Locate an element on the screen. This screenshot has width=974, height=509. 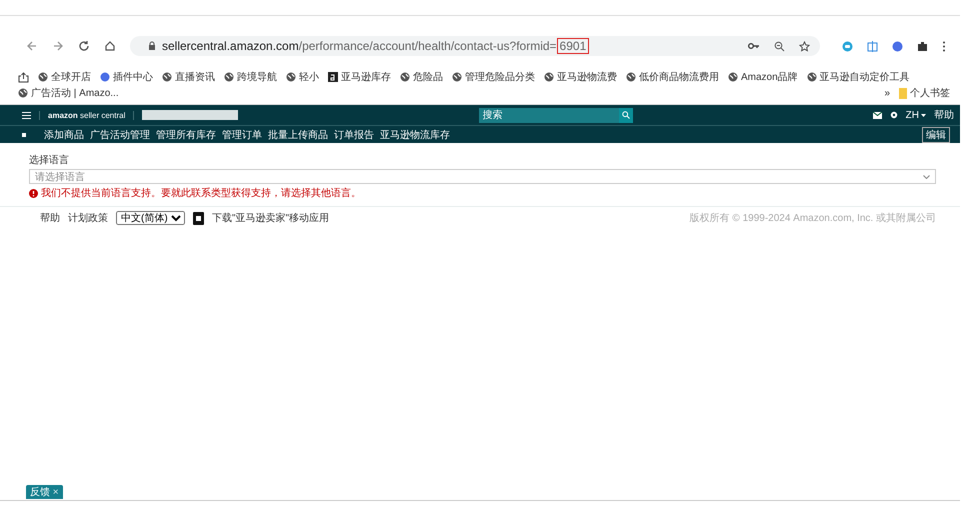
nav-link: 广告活动管理 is located at coordinates (120, 135).